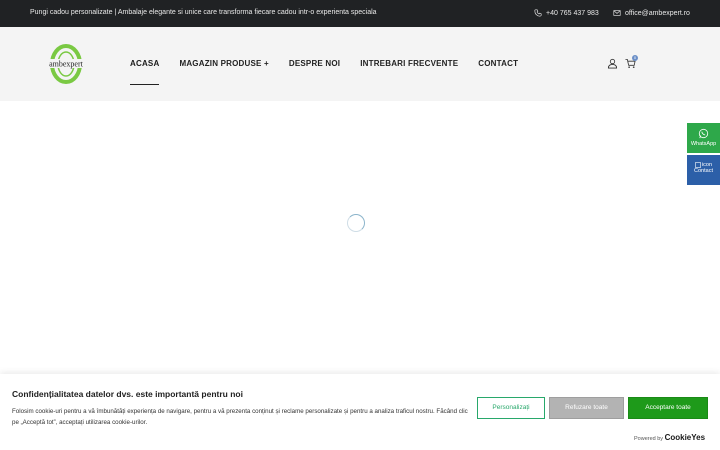 The image size is (720, 450). What do you see at coordinates (314, 63) in the screenshot?
I see `nav-item-despre-noi: DESPRE NOI` at bounding box center [314, 63].